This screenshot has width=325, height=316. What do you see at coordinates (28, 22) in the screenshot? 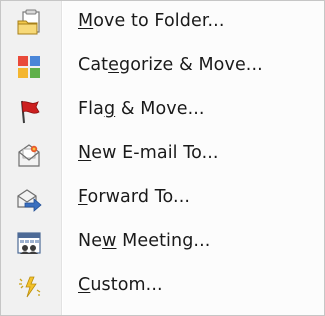
I see `move-to-folder-icon` at bounding box center [28, 22].